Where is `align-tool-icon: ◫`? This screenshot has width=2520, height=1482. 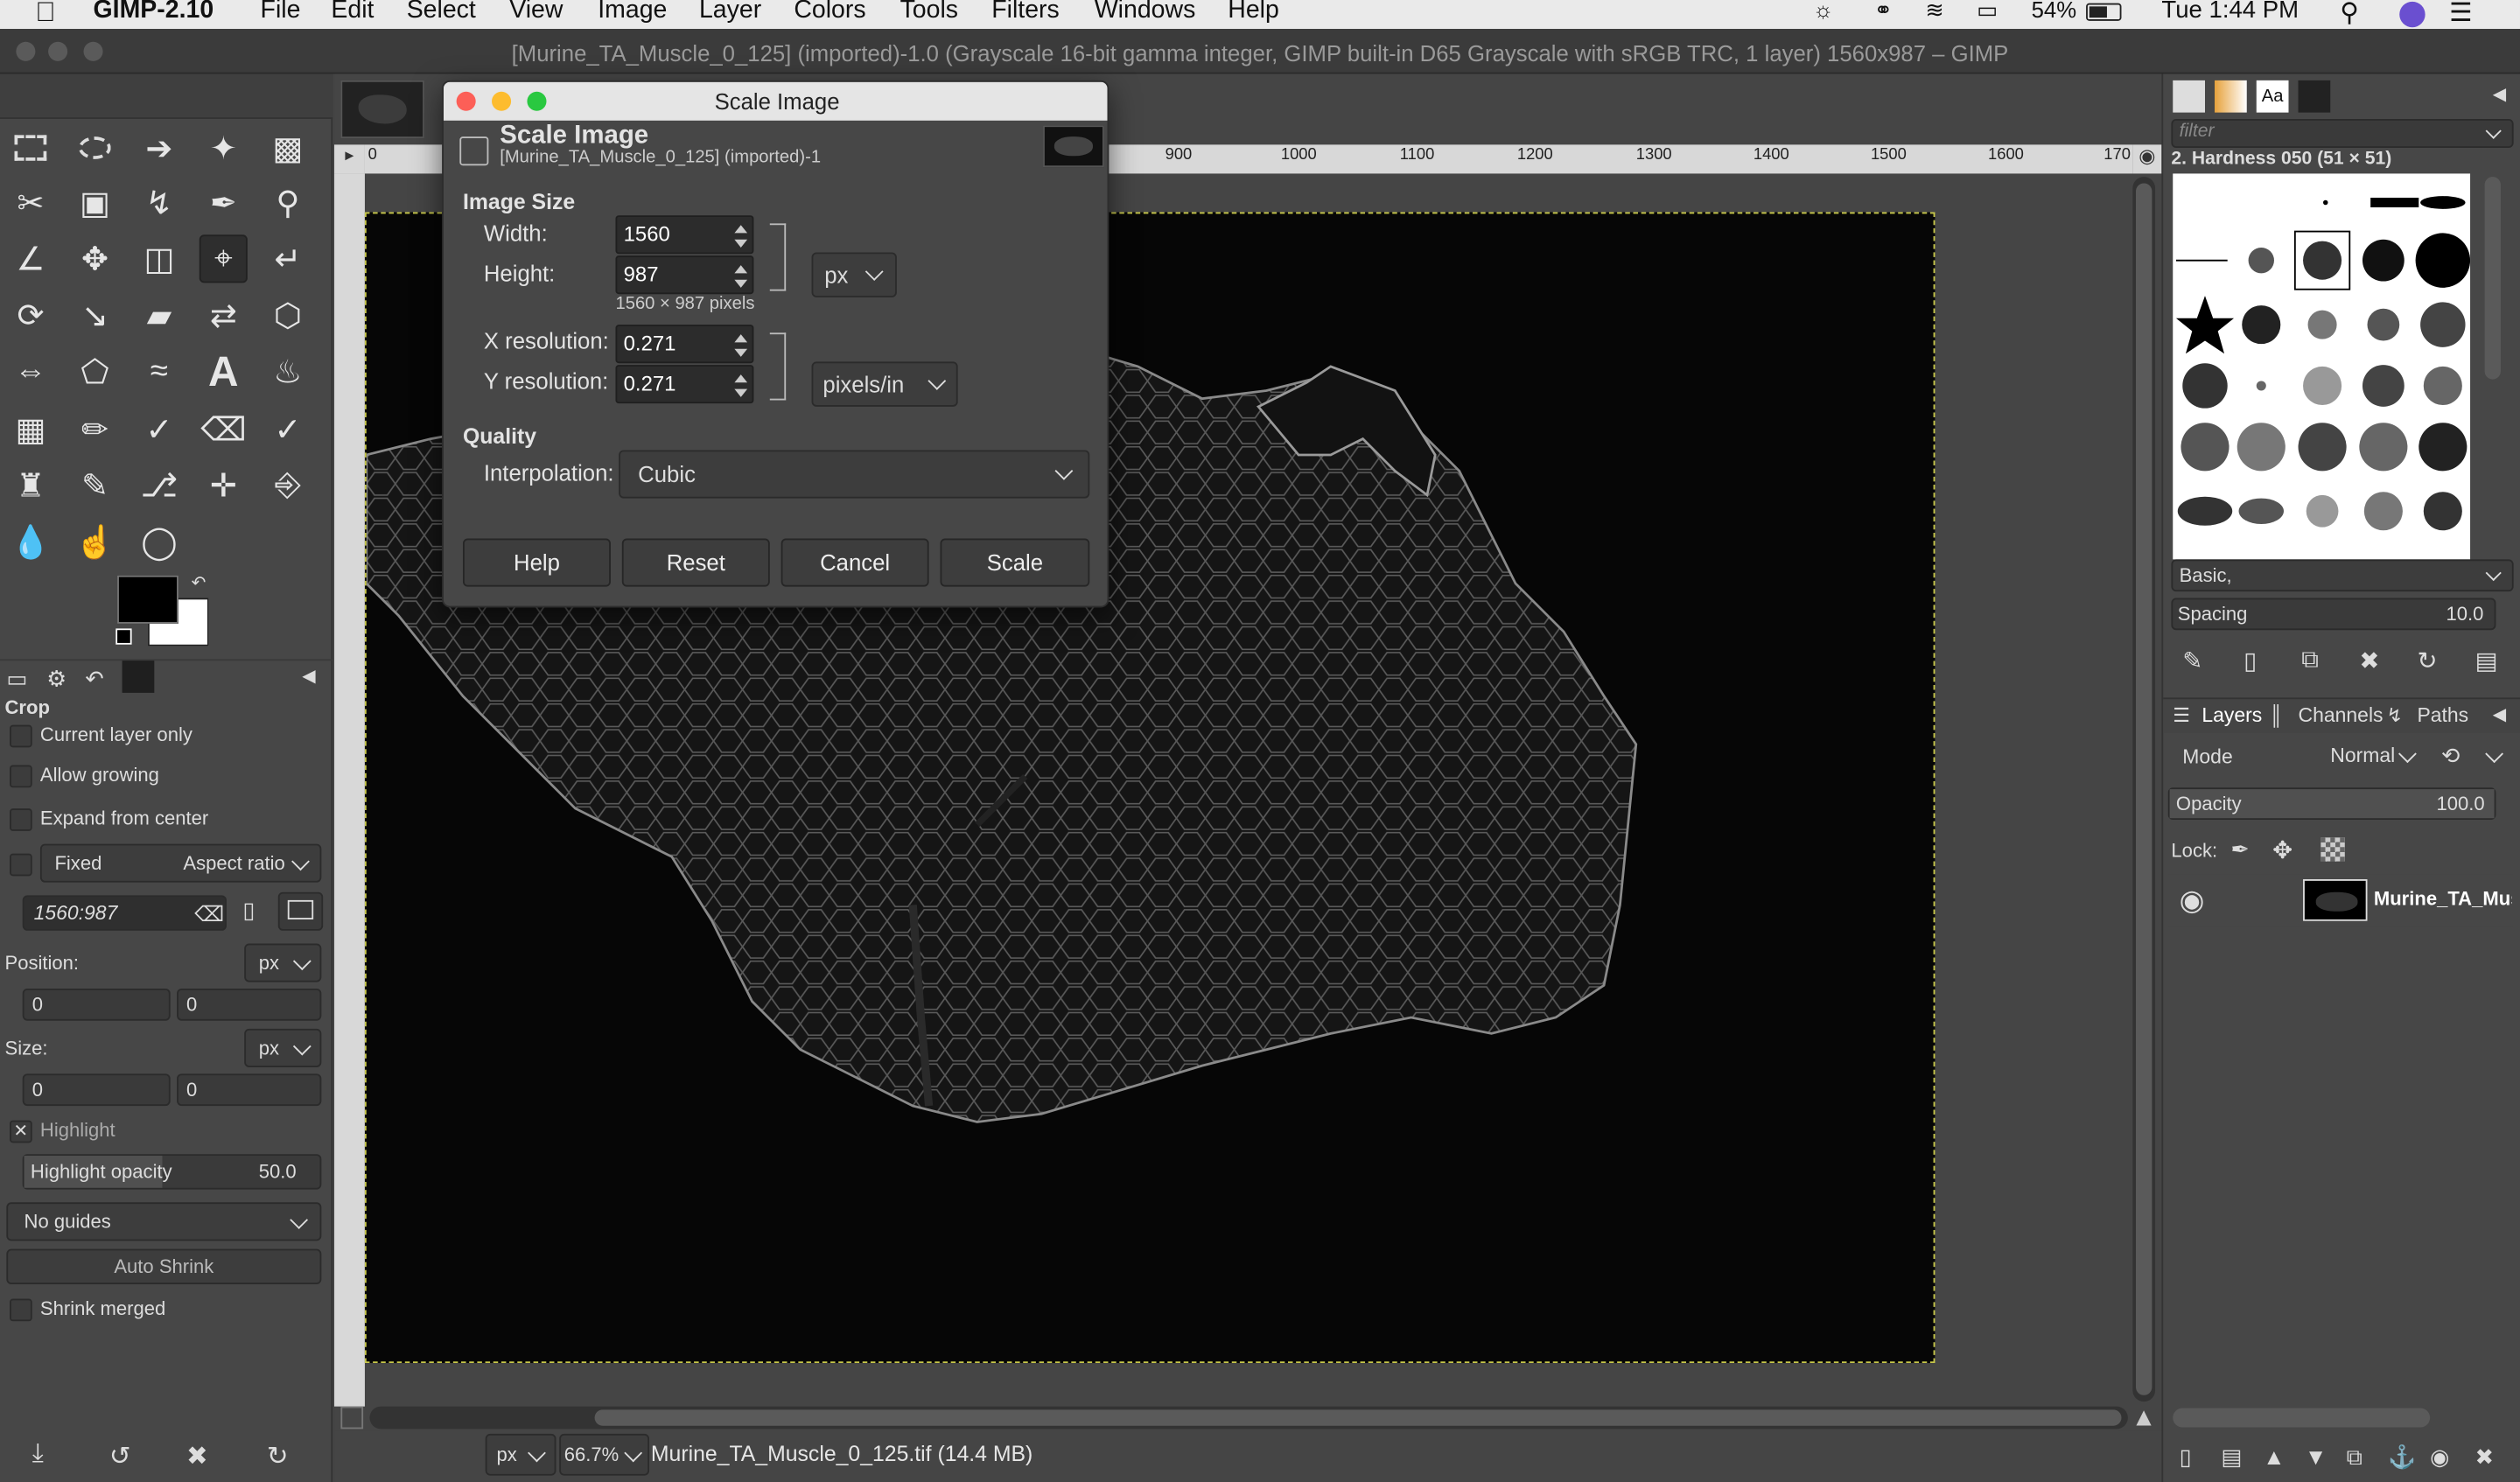
align-tool-icon: ◫ is located at coordinates (159, 258).